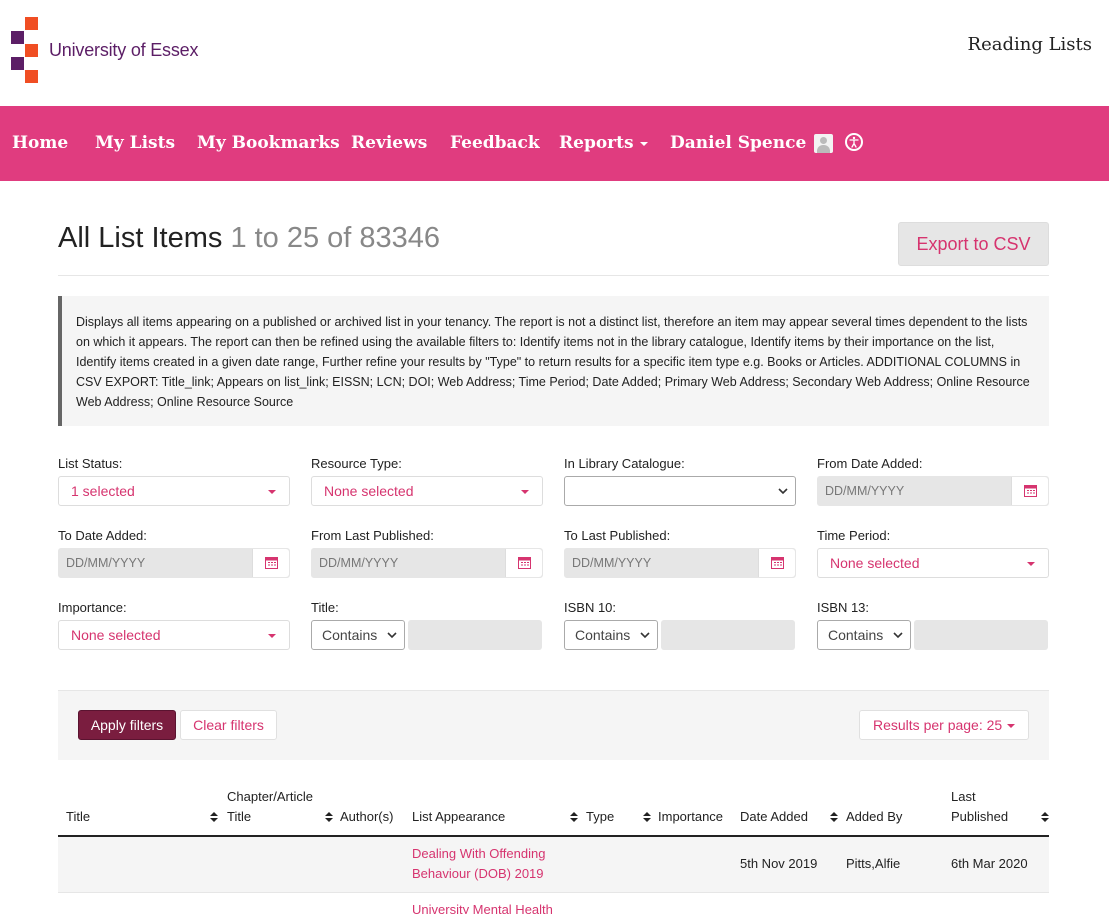 This screenshot has height=914, width=1109. I want to click on col-header-authors: Author(s), so click(366, 817).